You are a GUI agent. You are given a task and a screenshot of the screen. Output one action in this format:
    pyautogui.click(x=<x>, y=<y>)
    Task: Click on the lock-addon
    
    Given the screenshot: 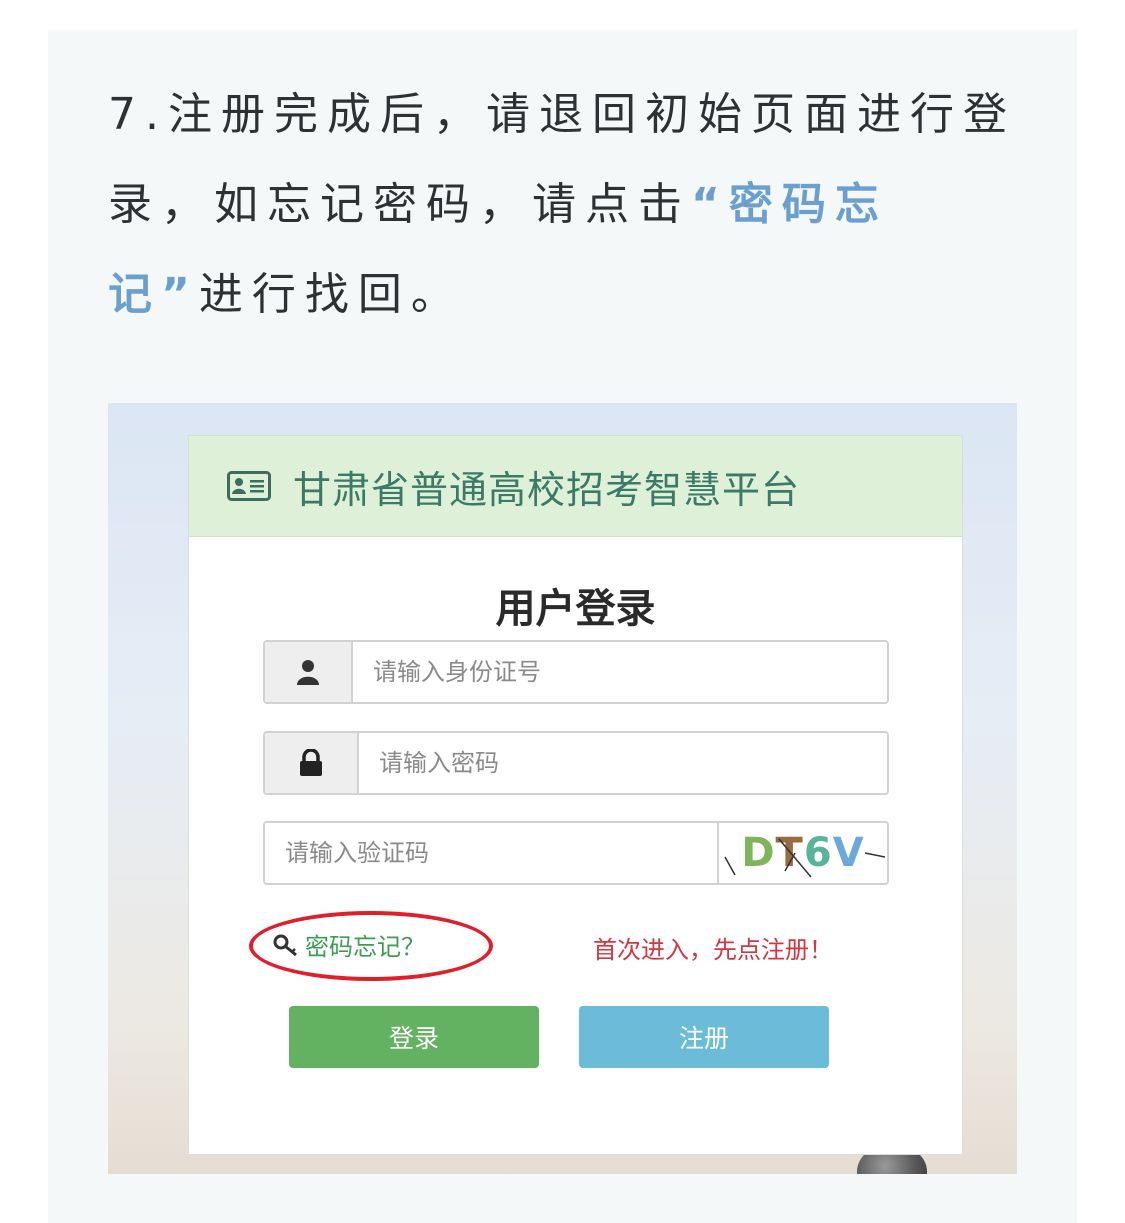 What is the action you would take?
    pyautogui.click(x=312, y=763)
    